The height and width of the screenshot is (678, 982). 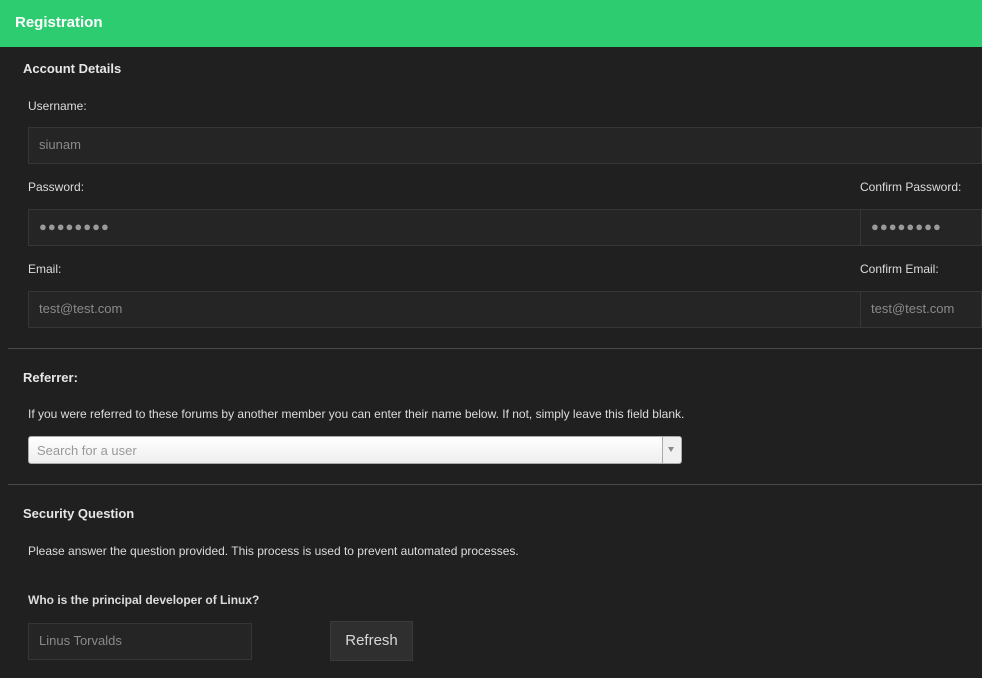 I want to click on confirm-password-field: ●●●●●●●●, so click(x=921, y=227).